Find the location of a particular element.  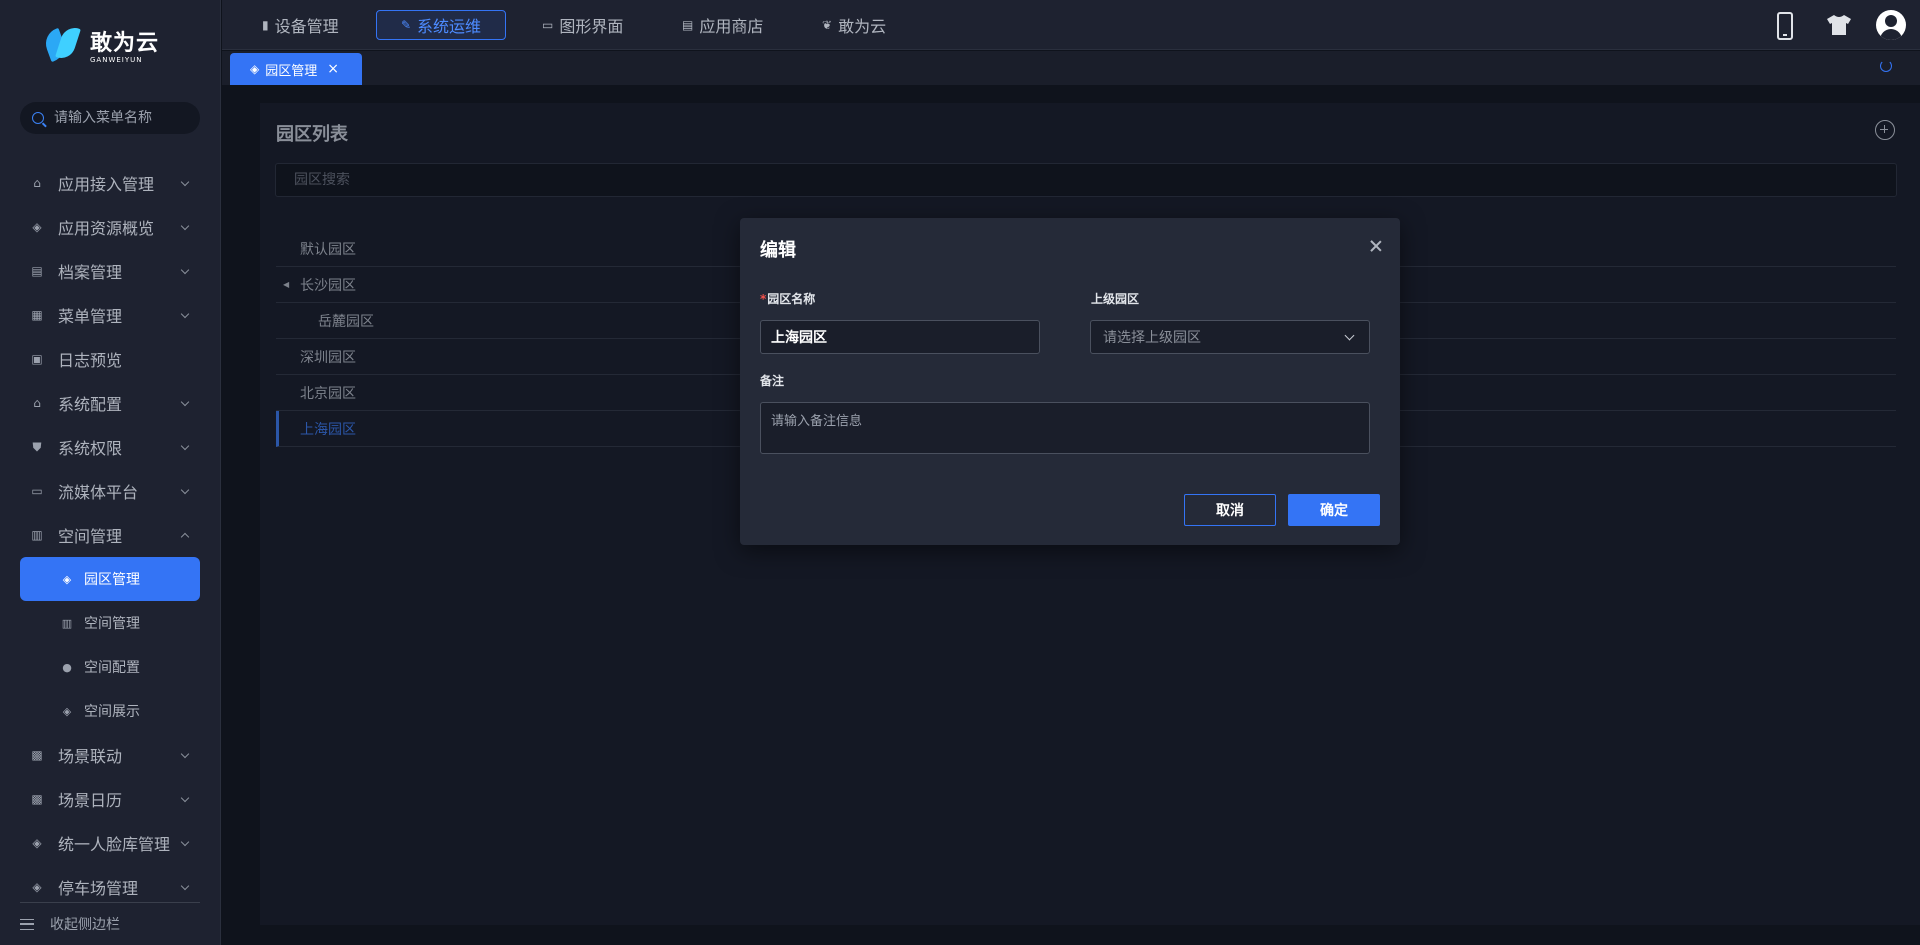

sidebar-item-app-resources: ◈ 应用资源概览 is located at coordinates (110, 227).